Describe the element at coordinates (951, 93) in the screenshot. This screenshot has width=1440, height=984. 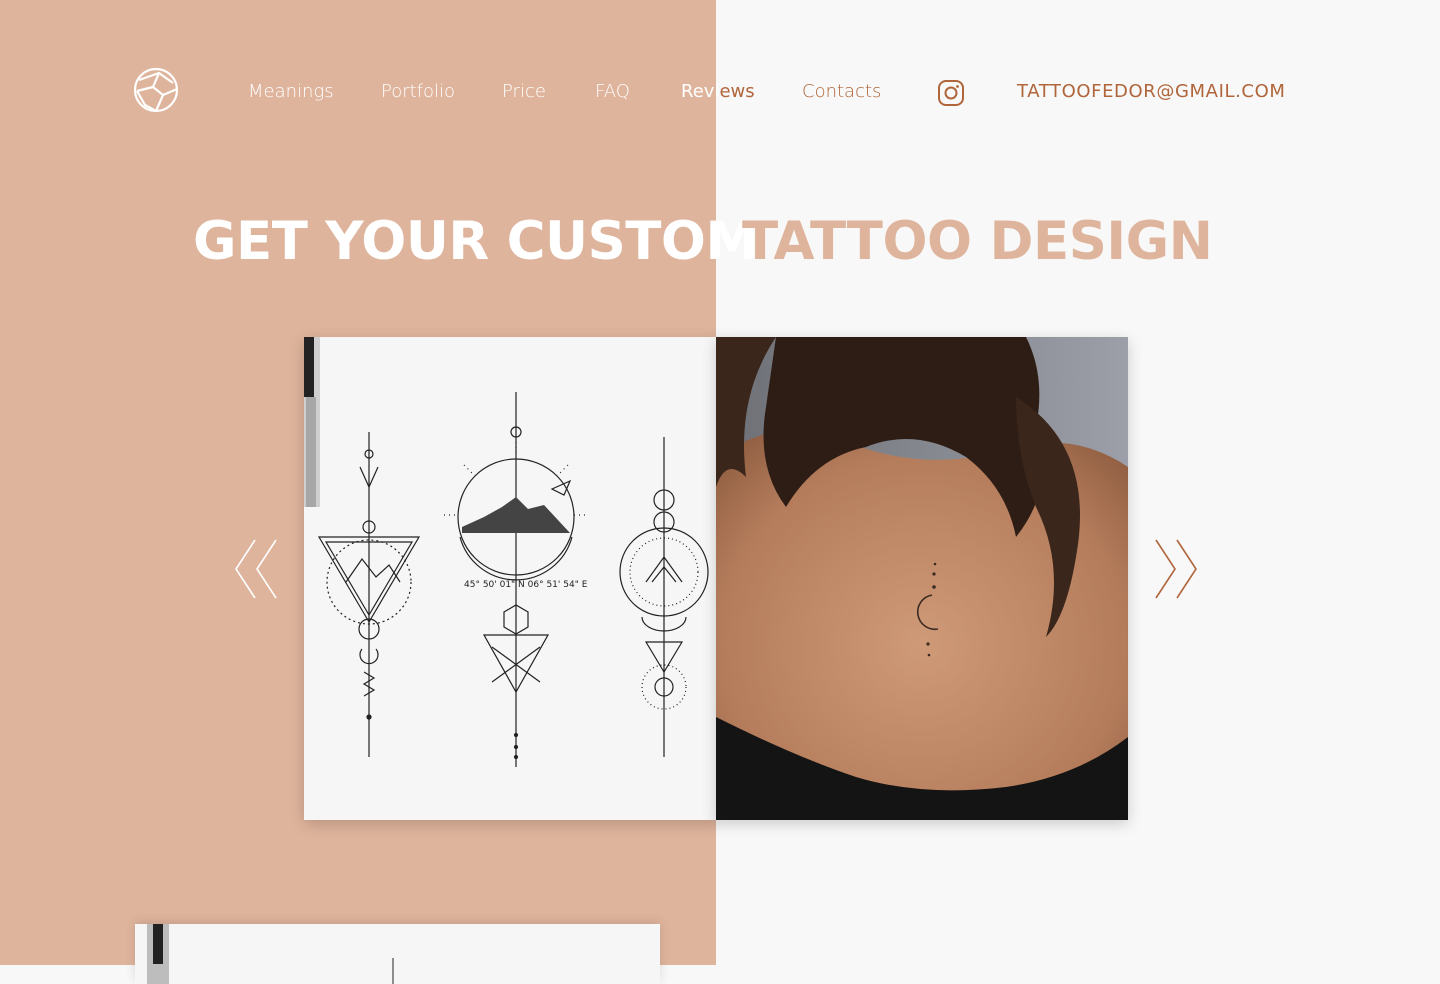
I see `instagram-icon` at that location.